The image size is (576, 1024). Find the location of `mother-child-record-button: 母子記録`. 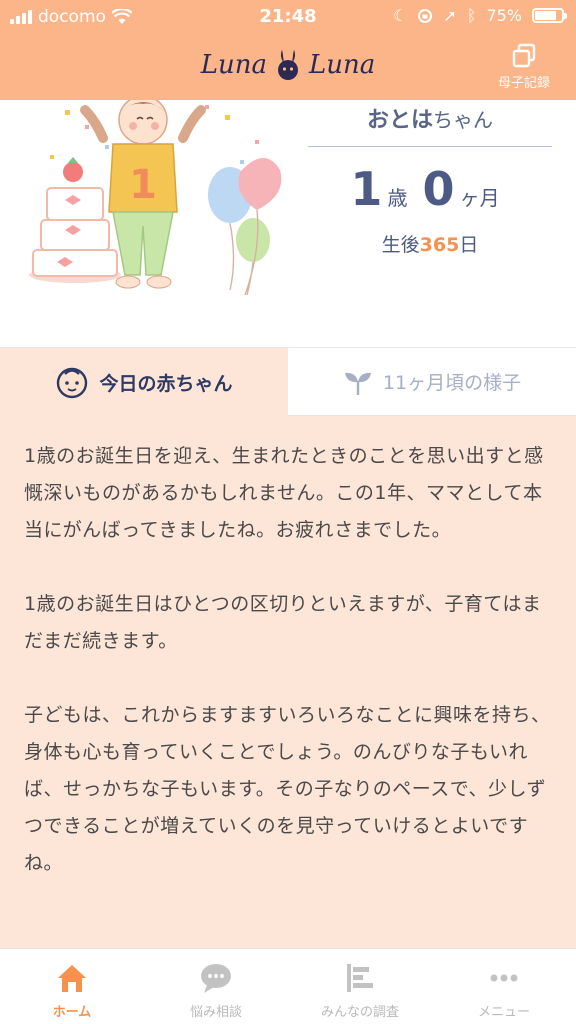

mother-child-record-button: 母子記録 is located at coordinates (524, 66).